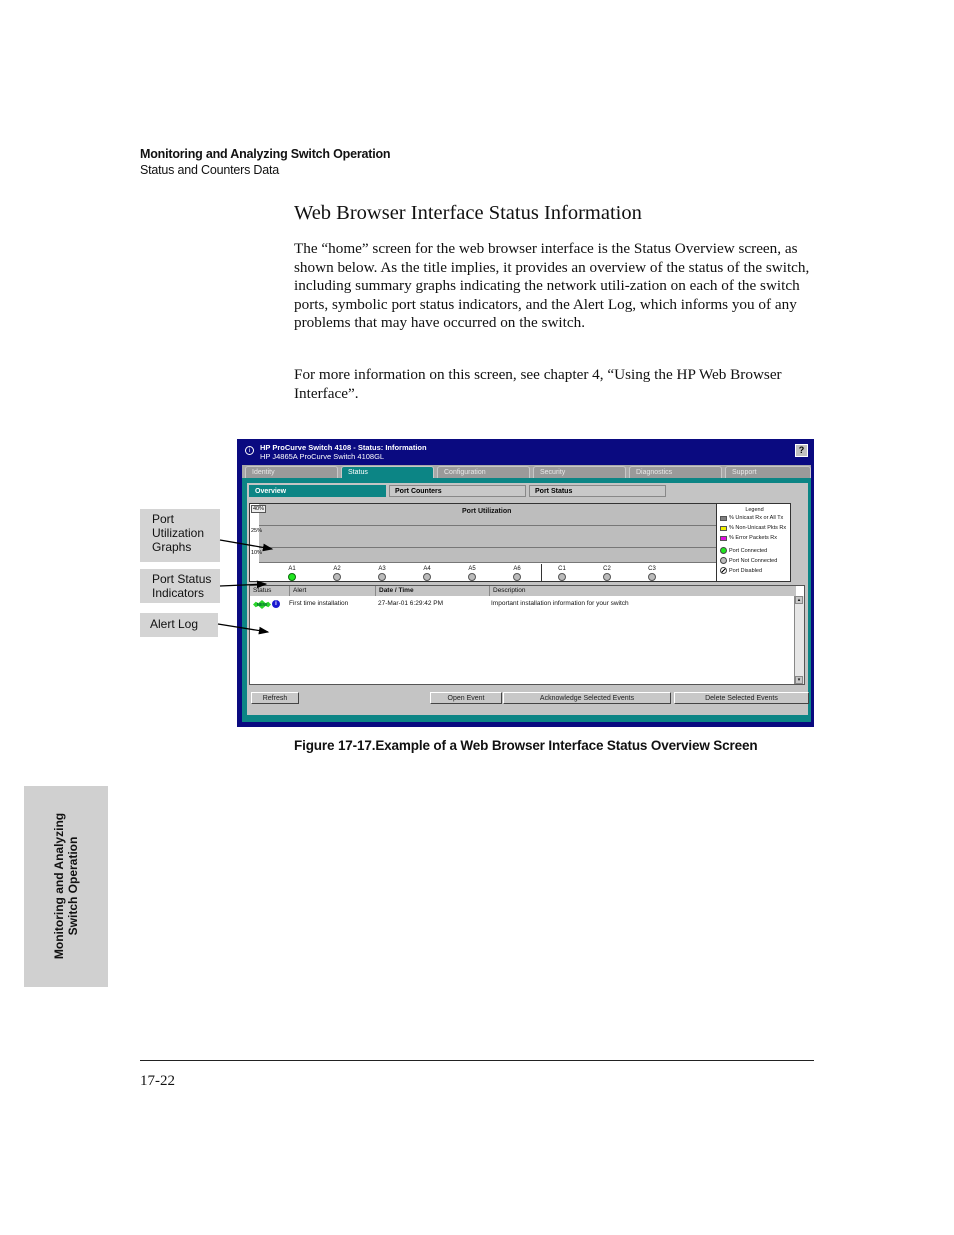  I want to click on delete-events-button: Delete Selected Events, so click(741, 698).